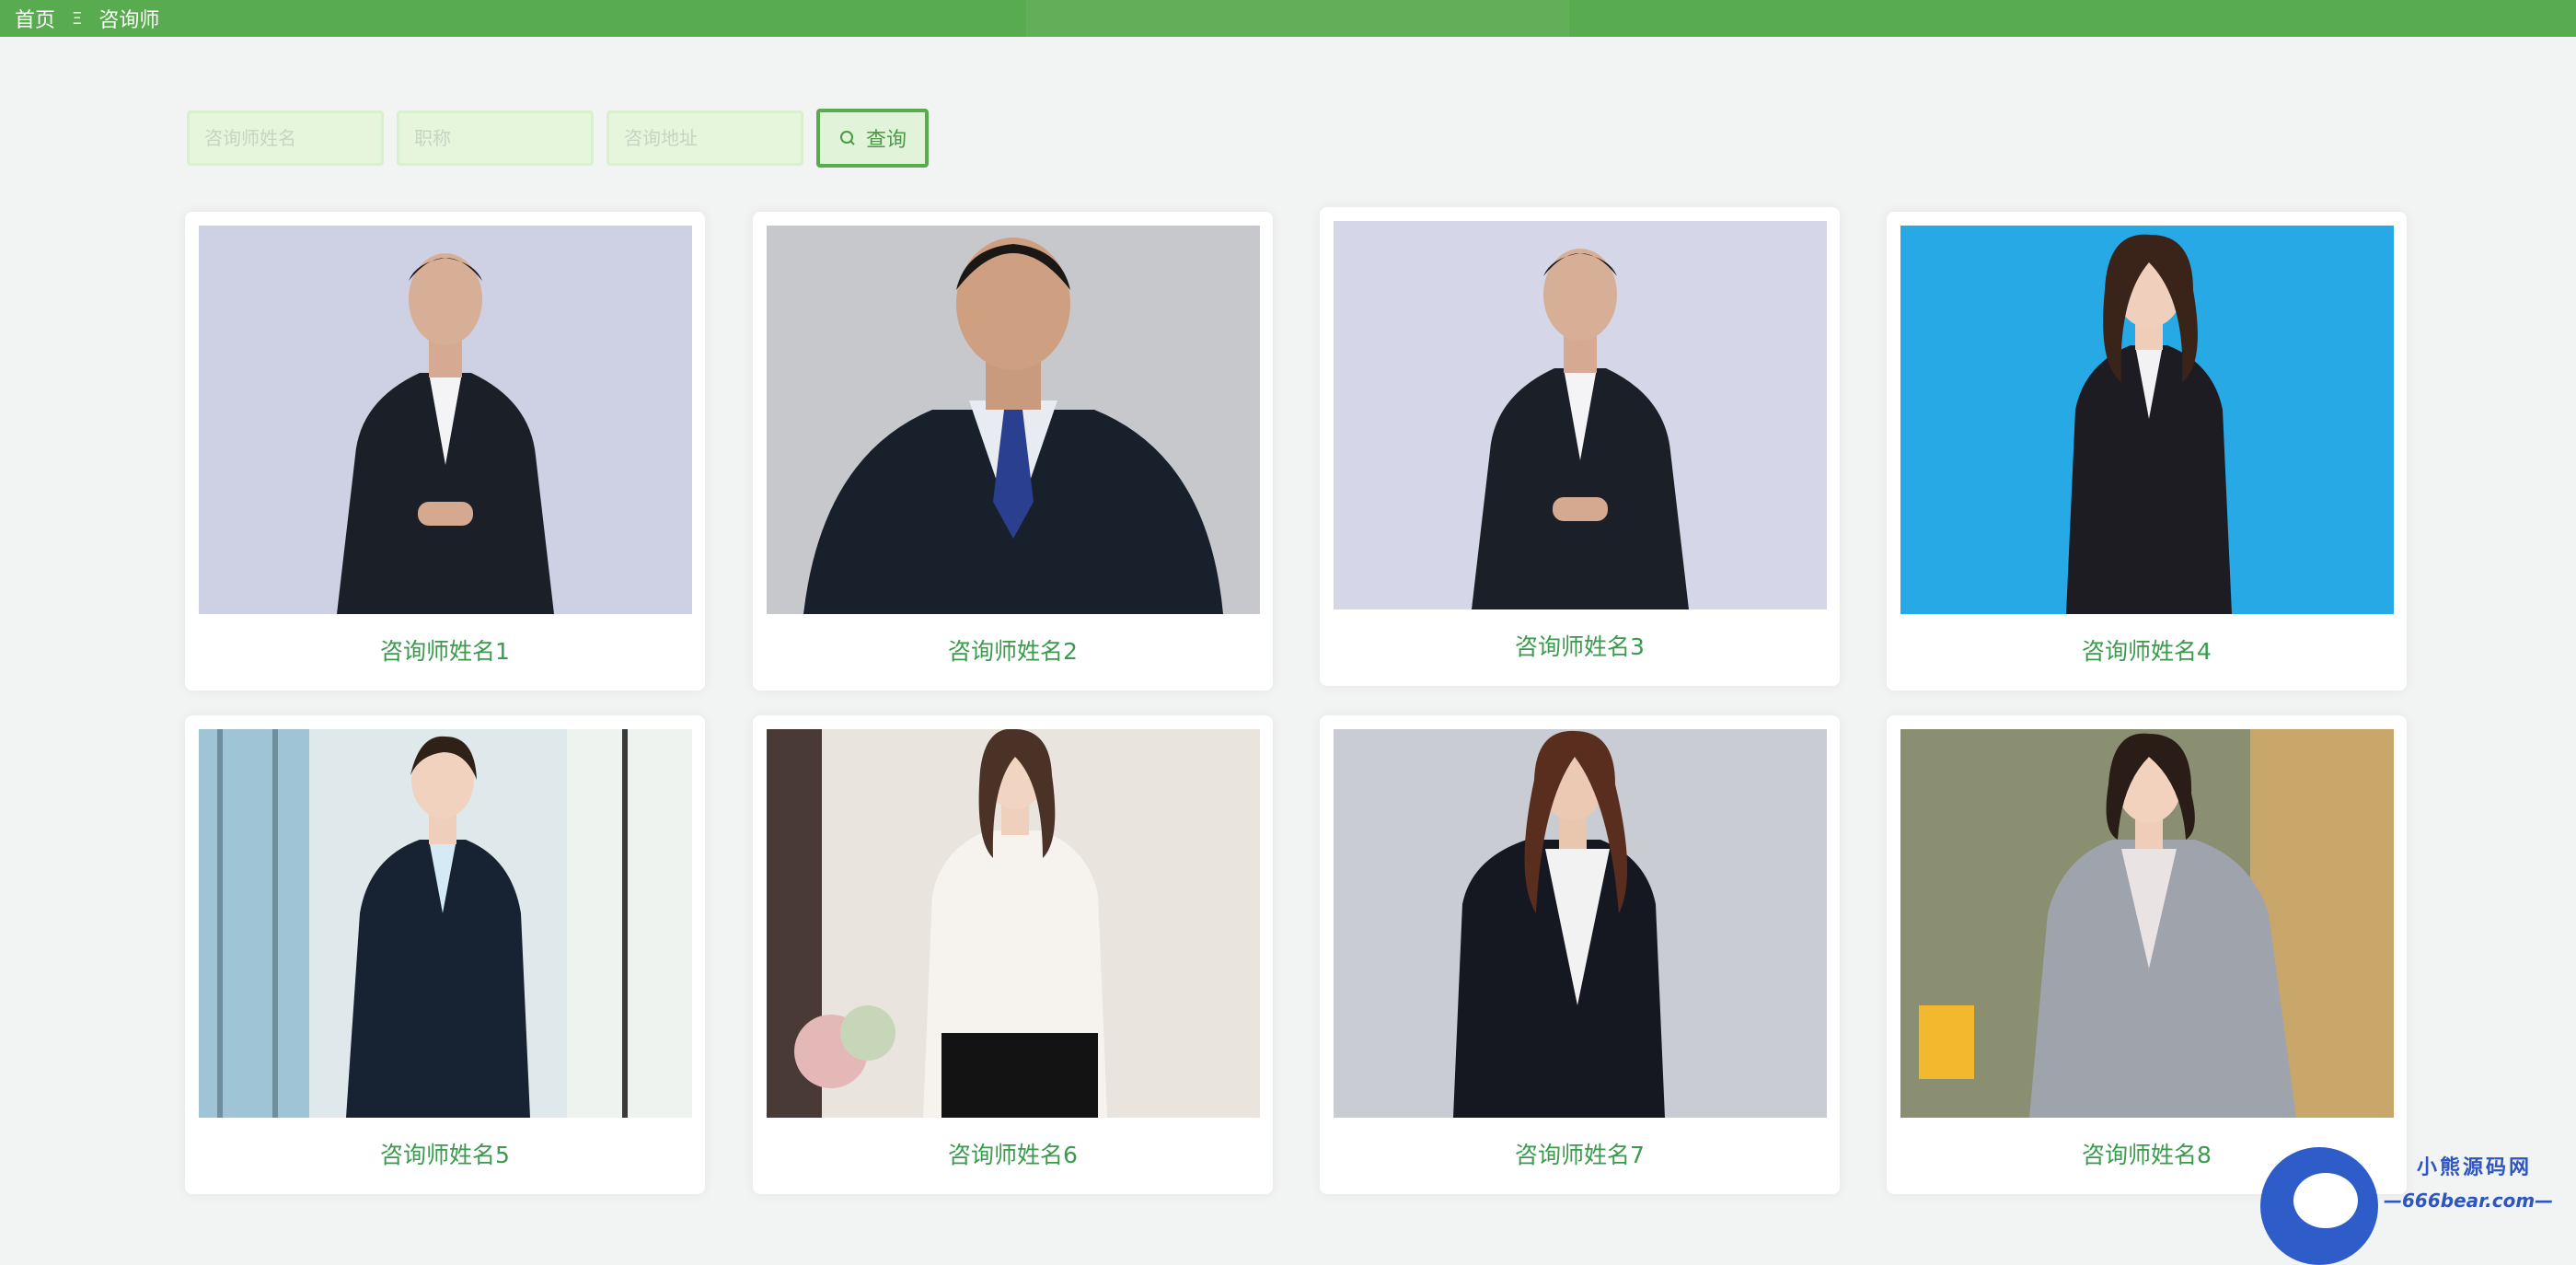 This screenshot has height=1265, width=2576. Describe the element at coordinates (285, 138) in the screenshot. I see `consultant-name-input` at that location.